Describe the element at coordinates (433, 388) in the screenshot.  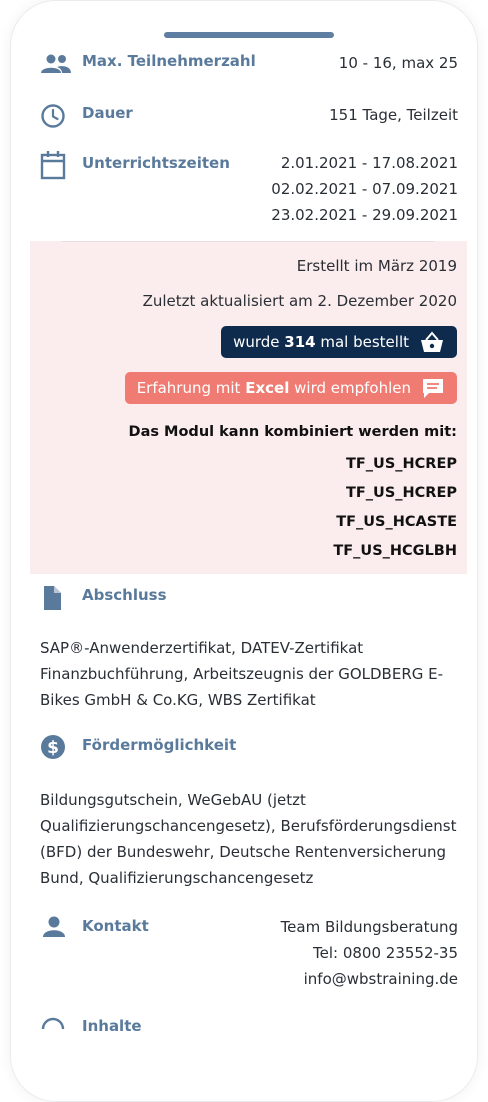
I see `comment-icon` at that location.